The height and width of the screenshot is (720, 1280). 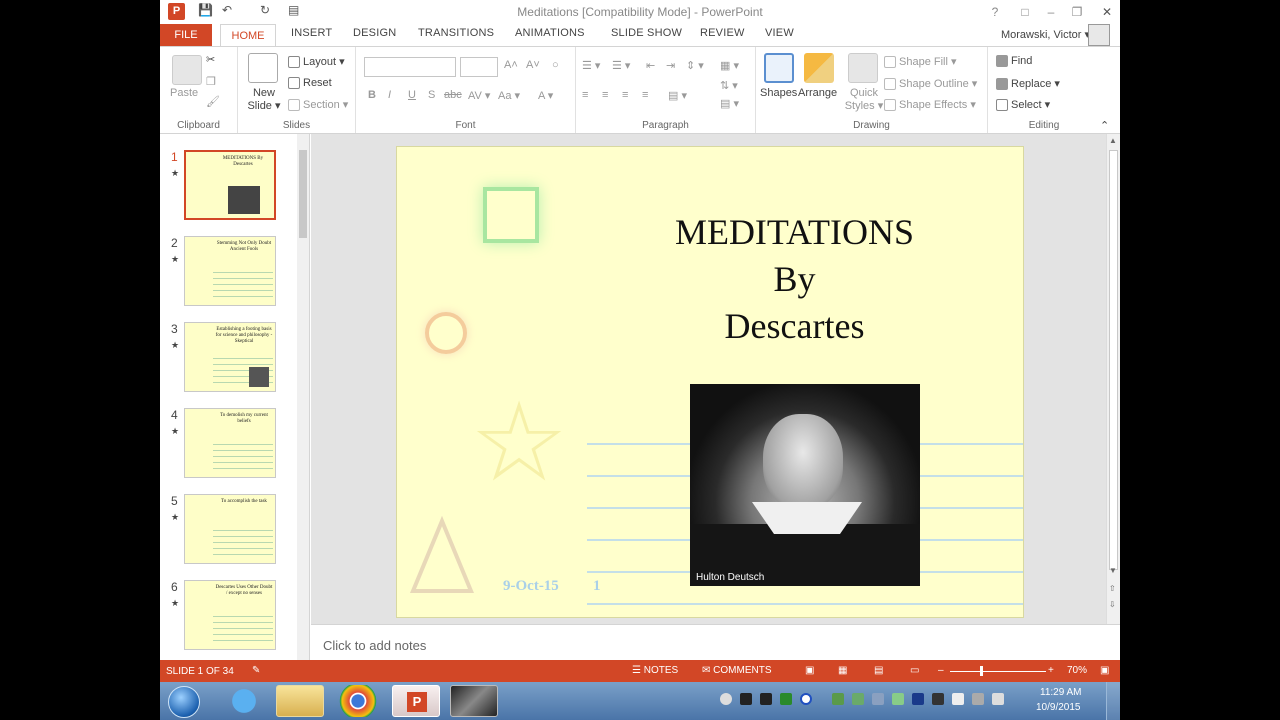 I want to click on align-text-icon: ▤ ▾, so click(x=729, y=103).